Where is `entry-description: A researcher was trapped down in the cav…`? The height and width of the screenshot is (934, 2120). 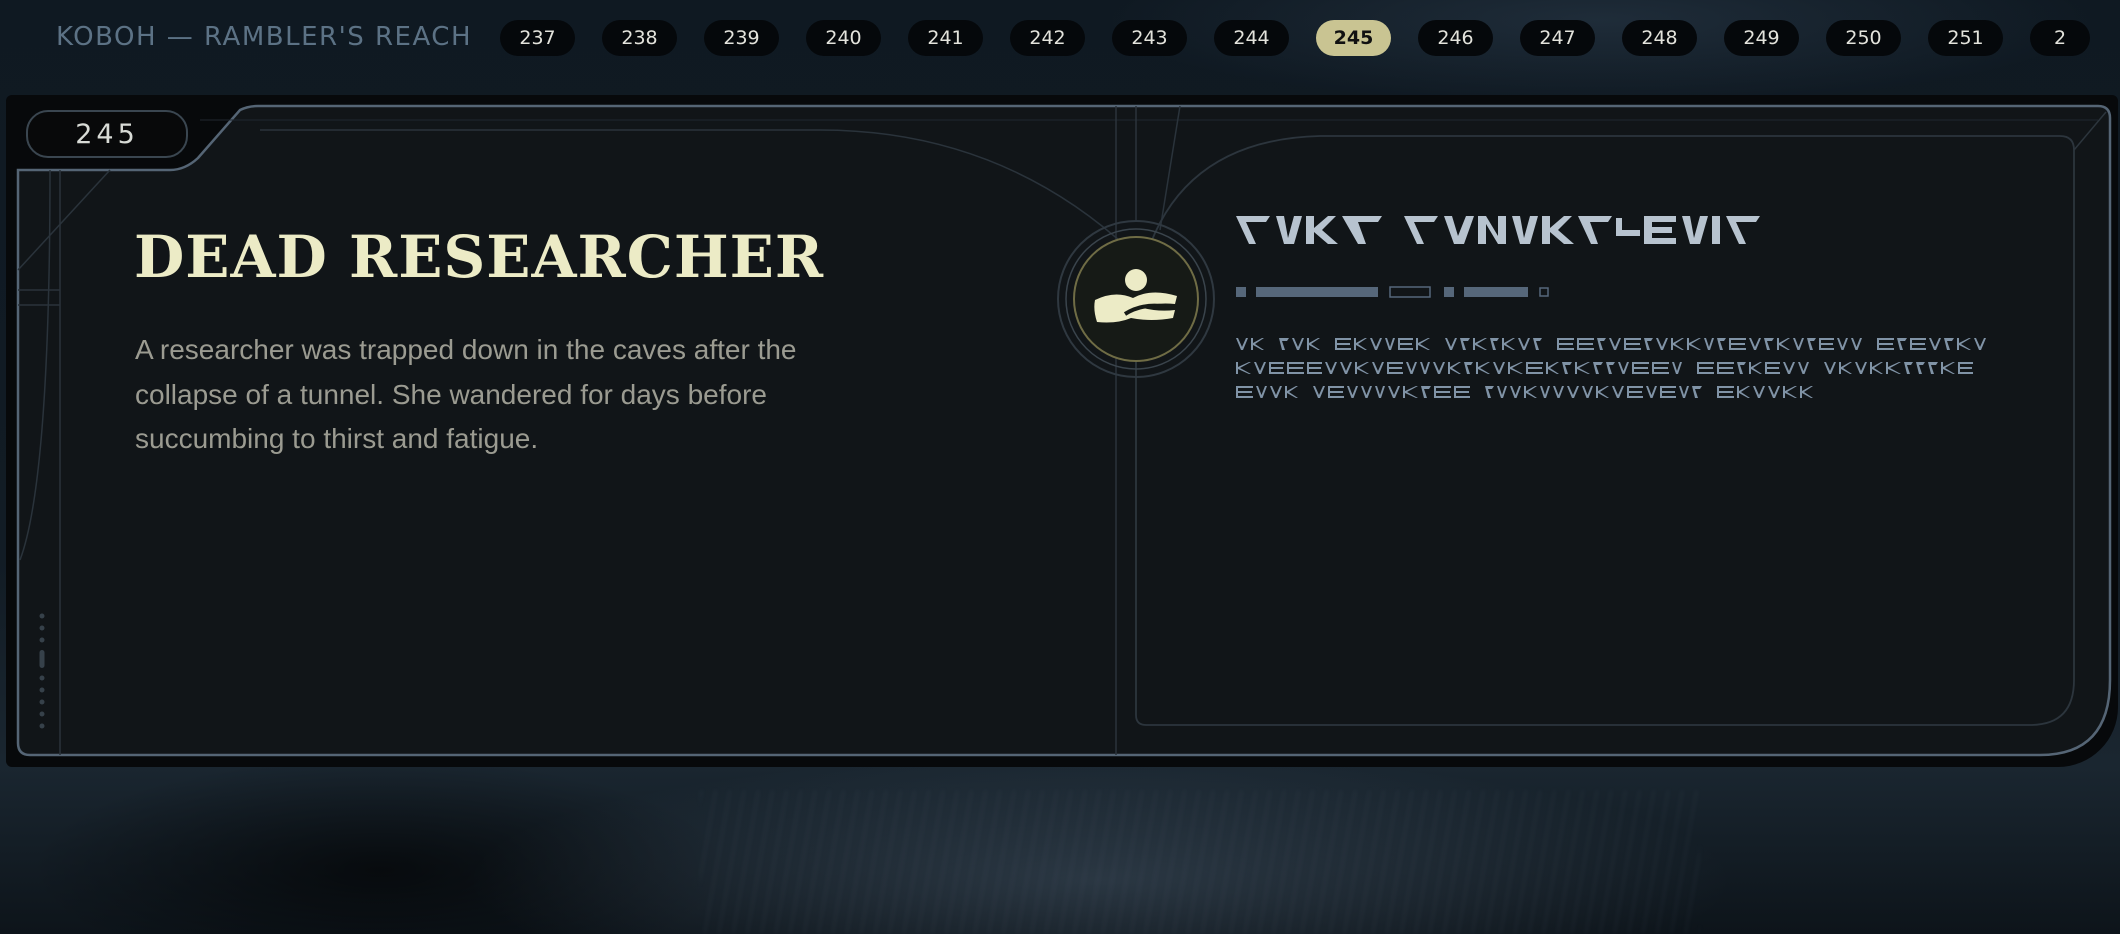 entry-description: A researcher was trapped down in the cav… is located at coordinates (466, 394).